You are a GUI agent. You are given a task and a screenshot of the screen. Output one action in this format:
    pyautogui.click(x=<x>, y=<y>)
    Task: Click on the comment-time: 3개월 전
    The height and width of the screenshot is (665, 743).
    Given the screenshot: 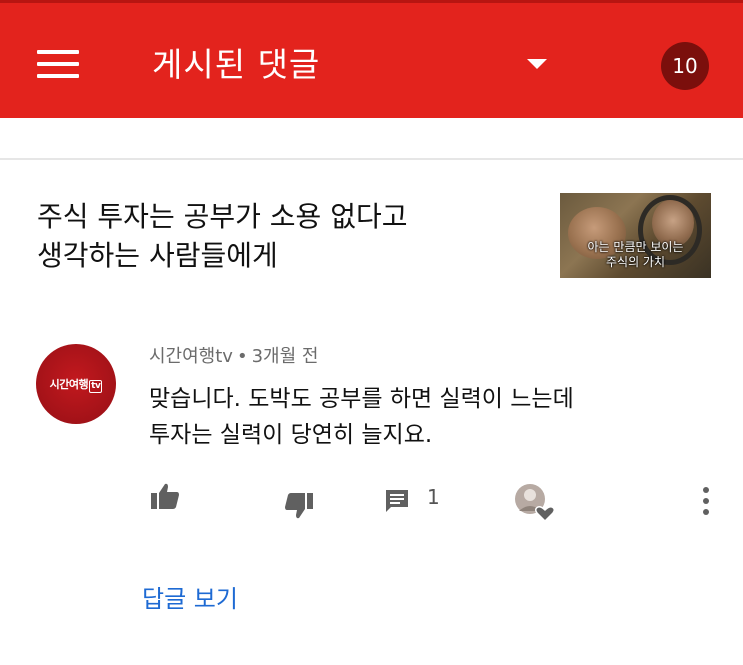 What is the action you would take?
    pyautogui.click(x=285, y=356)
    